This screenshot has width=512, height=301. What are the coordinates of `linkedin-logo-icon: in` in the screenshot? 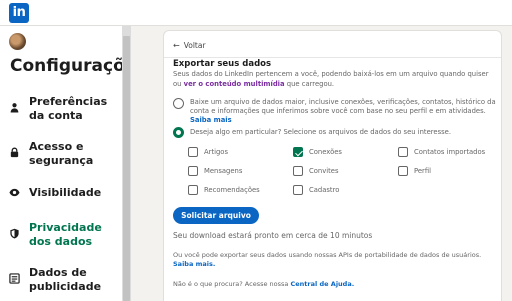 It's located at (19, 13).